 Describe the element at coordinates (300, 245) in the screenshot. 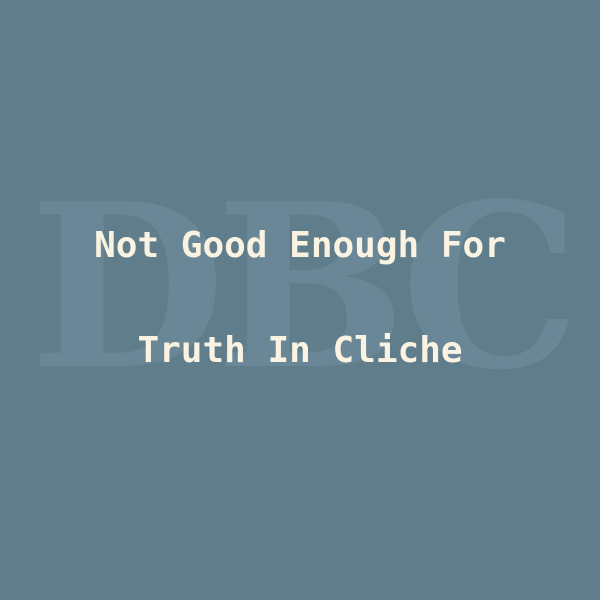

I see `title-line-1: Not Good Enough For` at that location.